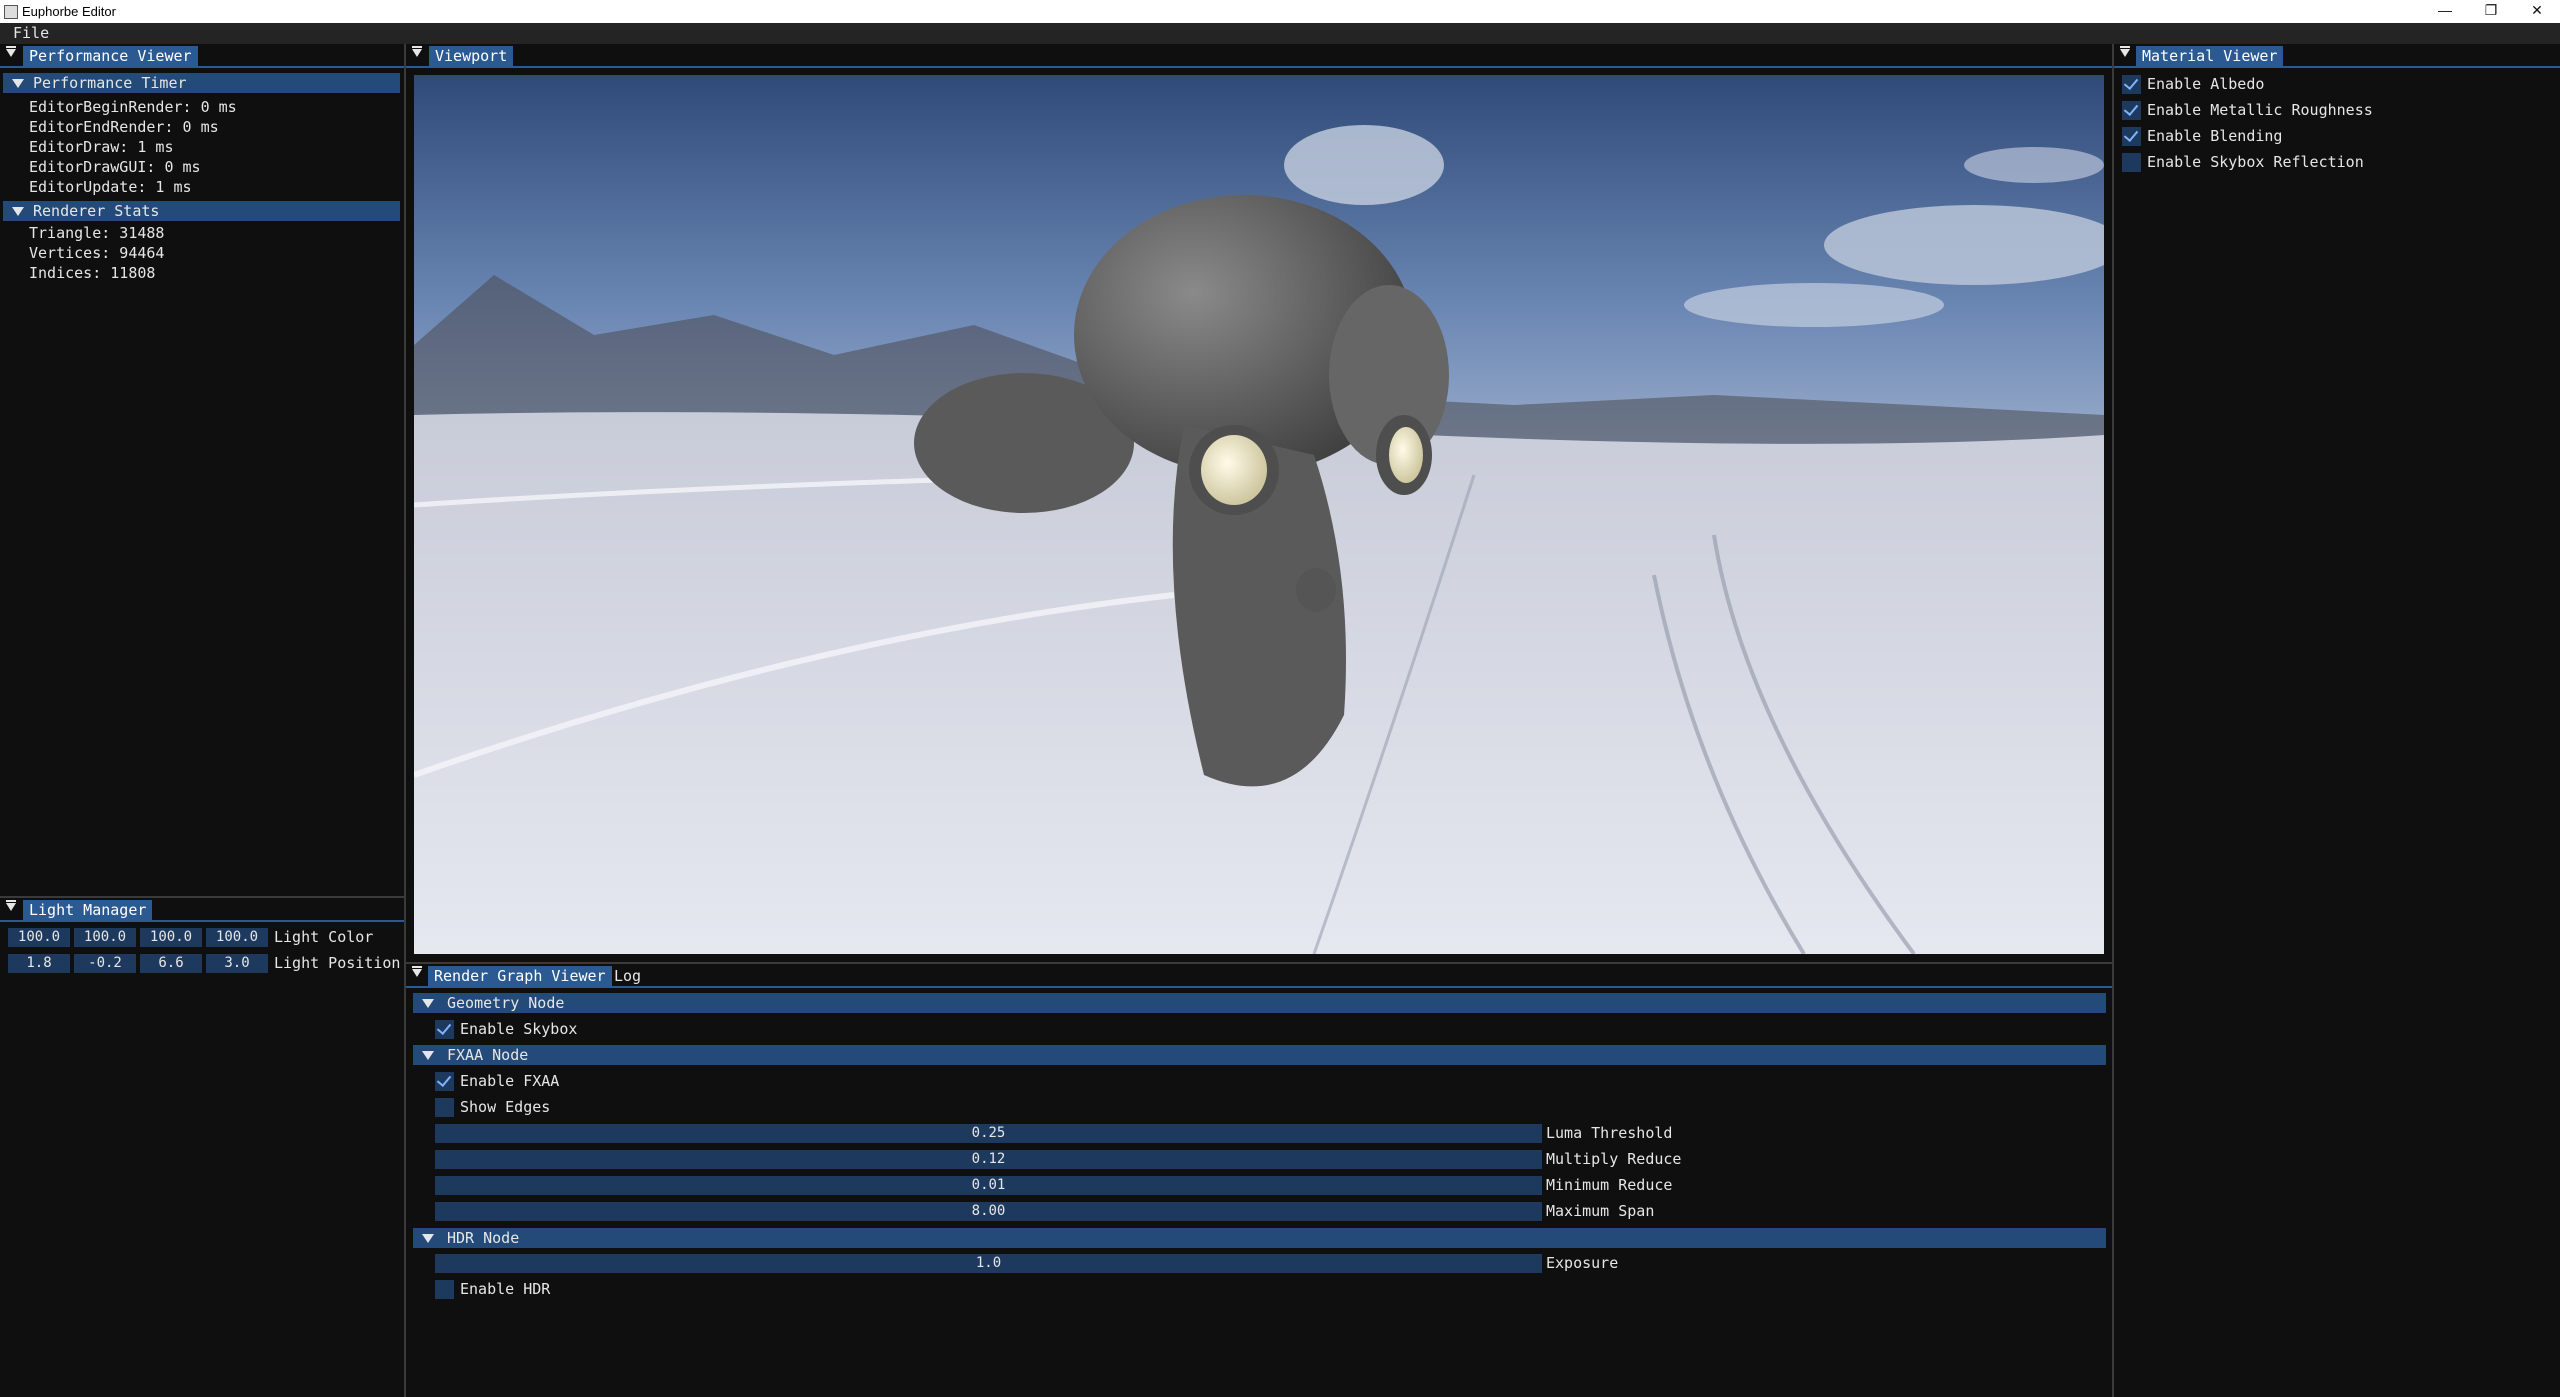 The width and height of the screenshot is (2560, 1397). What do you see at coordinates (110, 56) in the screenshot?
I see `tab-performance-viewer: Performance Viewer` at bounding box center [110, 56].